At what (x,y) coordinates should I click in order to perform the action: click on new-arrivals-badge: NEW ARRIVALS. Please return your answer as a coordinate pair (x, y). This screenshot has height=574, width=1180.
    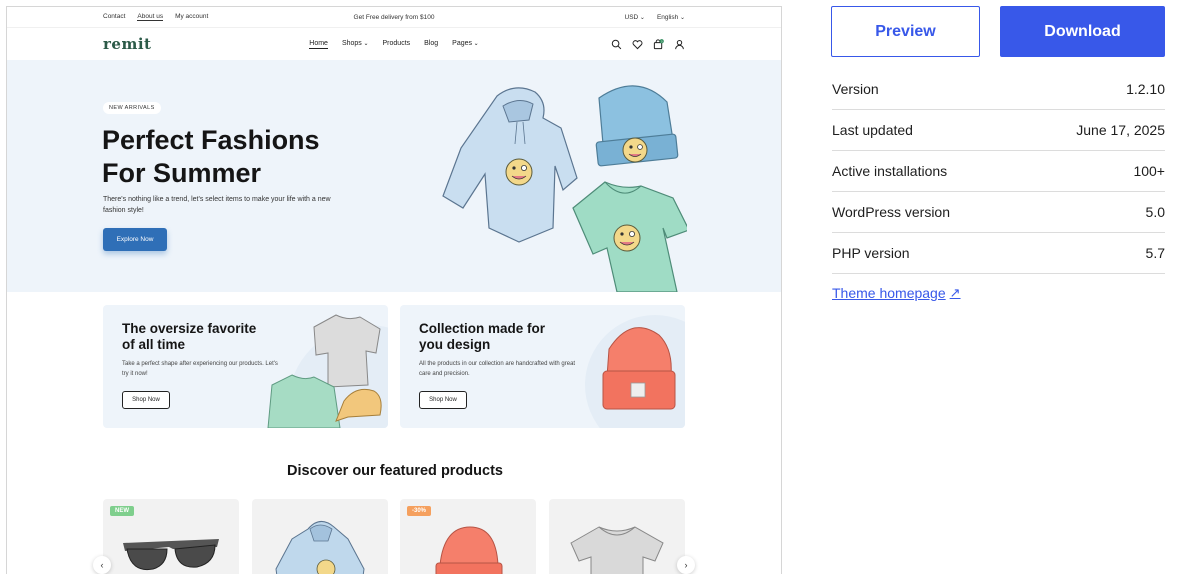
    Looking at the image, I should click on (132, 108).